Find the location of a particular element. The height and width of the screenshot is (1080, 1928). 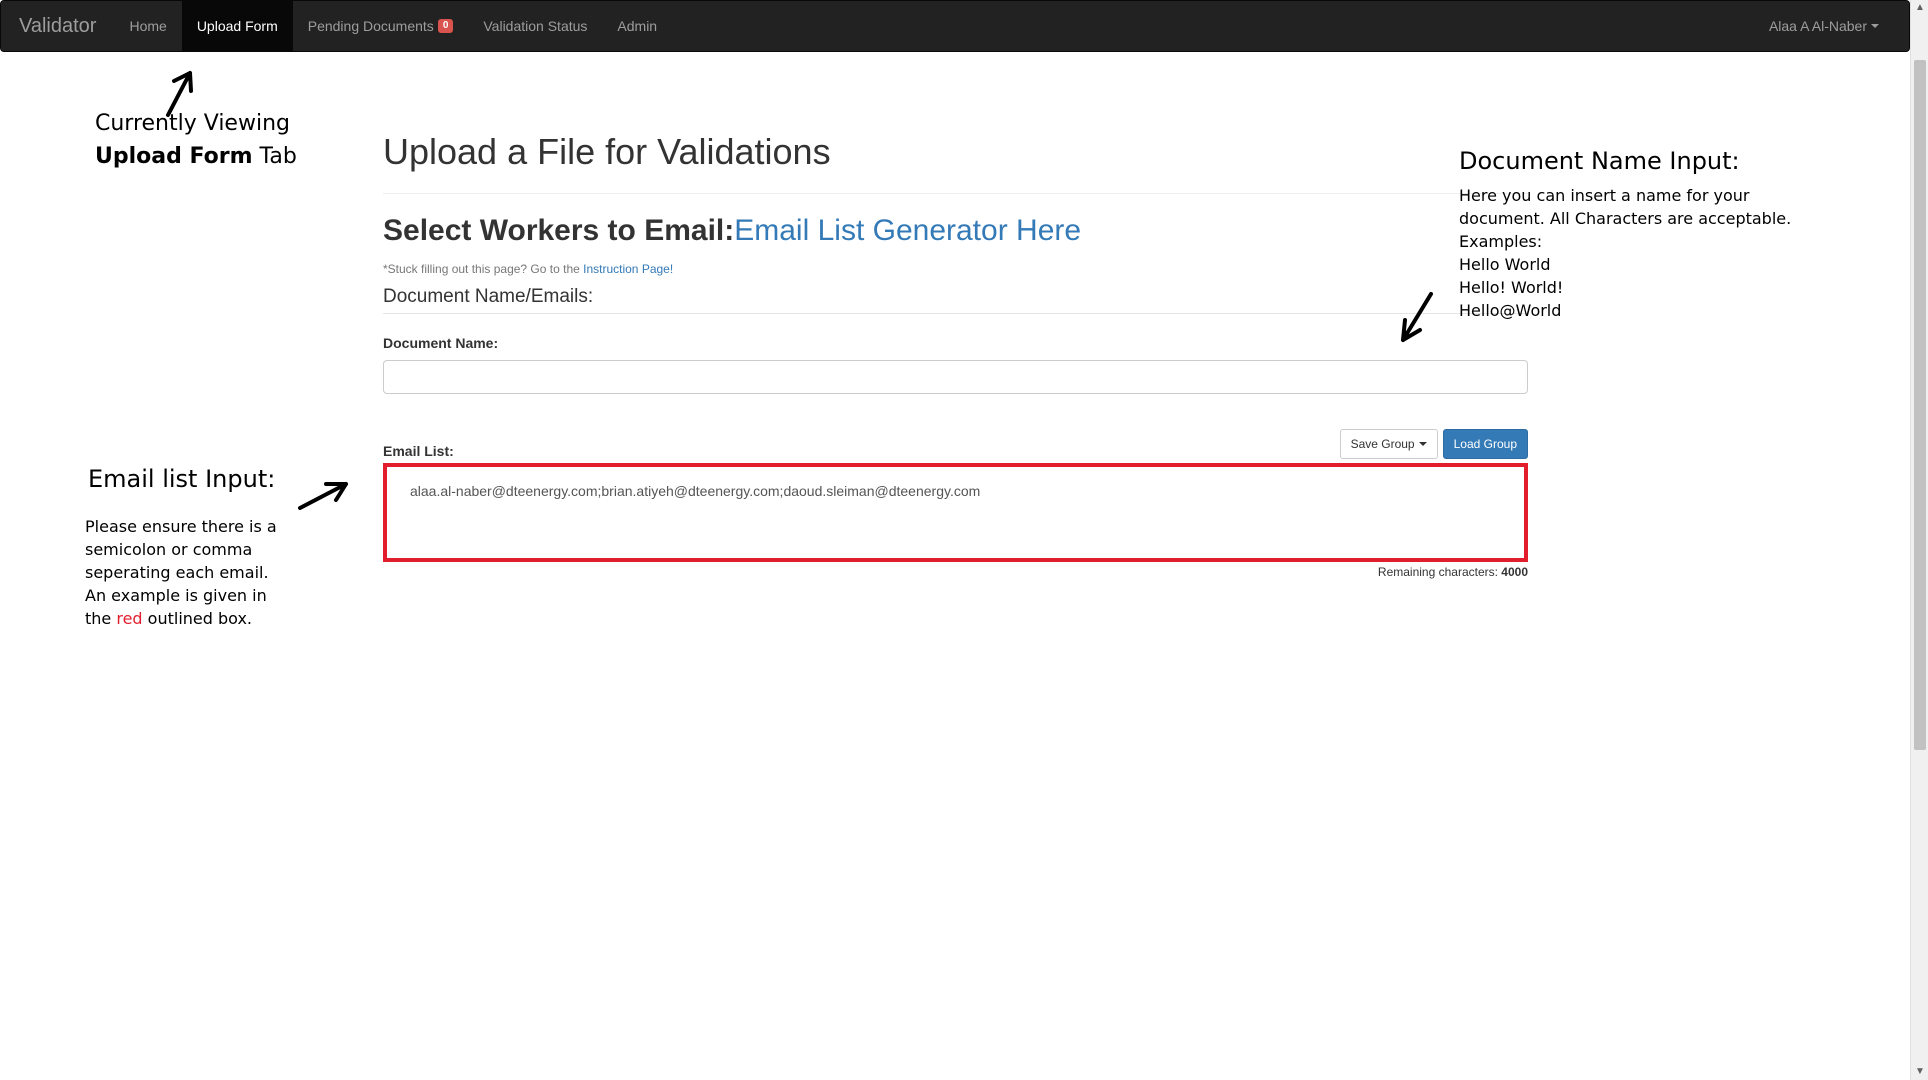

load-group-button: Load Group is located at coordinates (1485, 444).